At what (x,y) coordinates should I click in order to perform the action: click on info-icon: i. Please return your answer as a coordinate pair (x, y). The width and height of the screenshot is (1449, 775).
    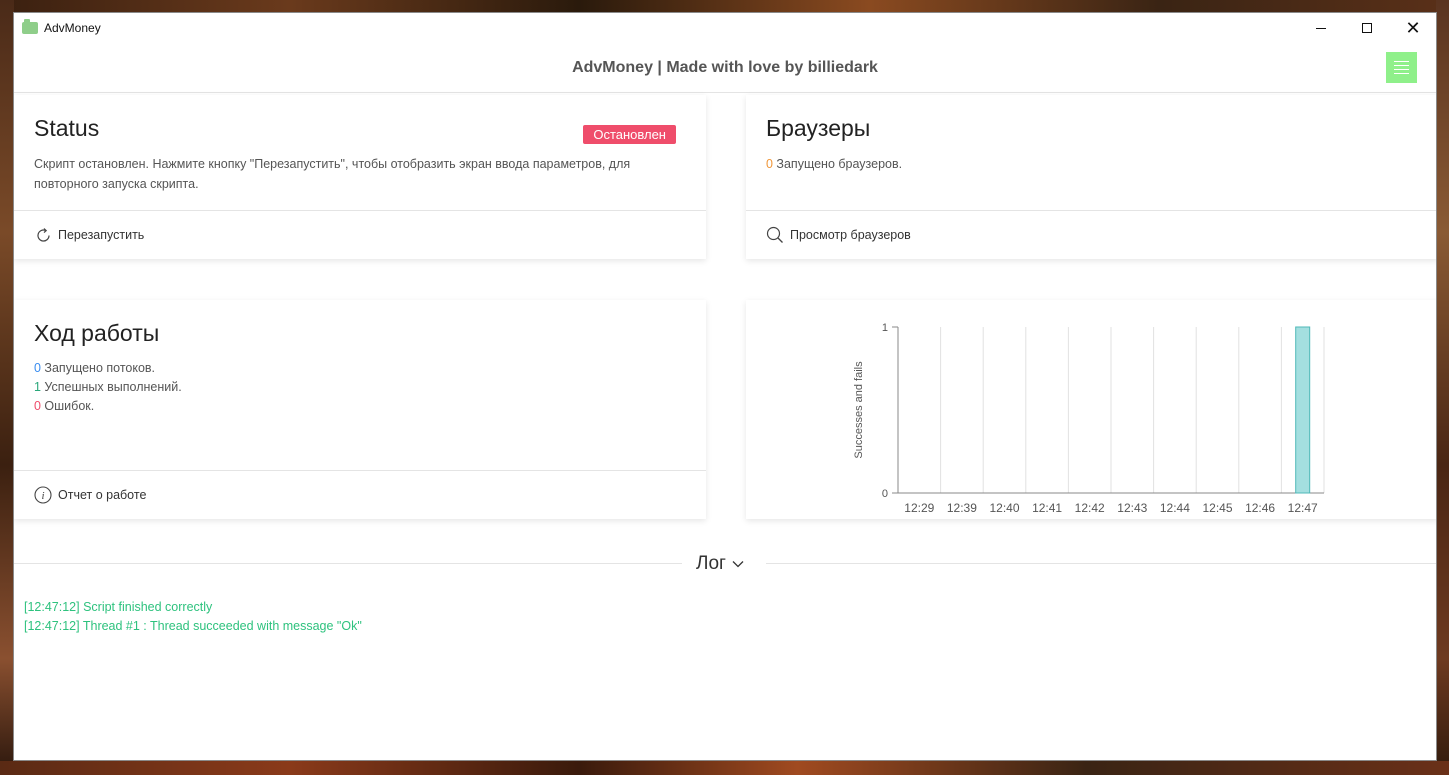
    Looking at the image, I should click on (43, 495).